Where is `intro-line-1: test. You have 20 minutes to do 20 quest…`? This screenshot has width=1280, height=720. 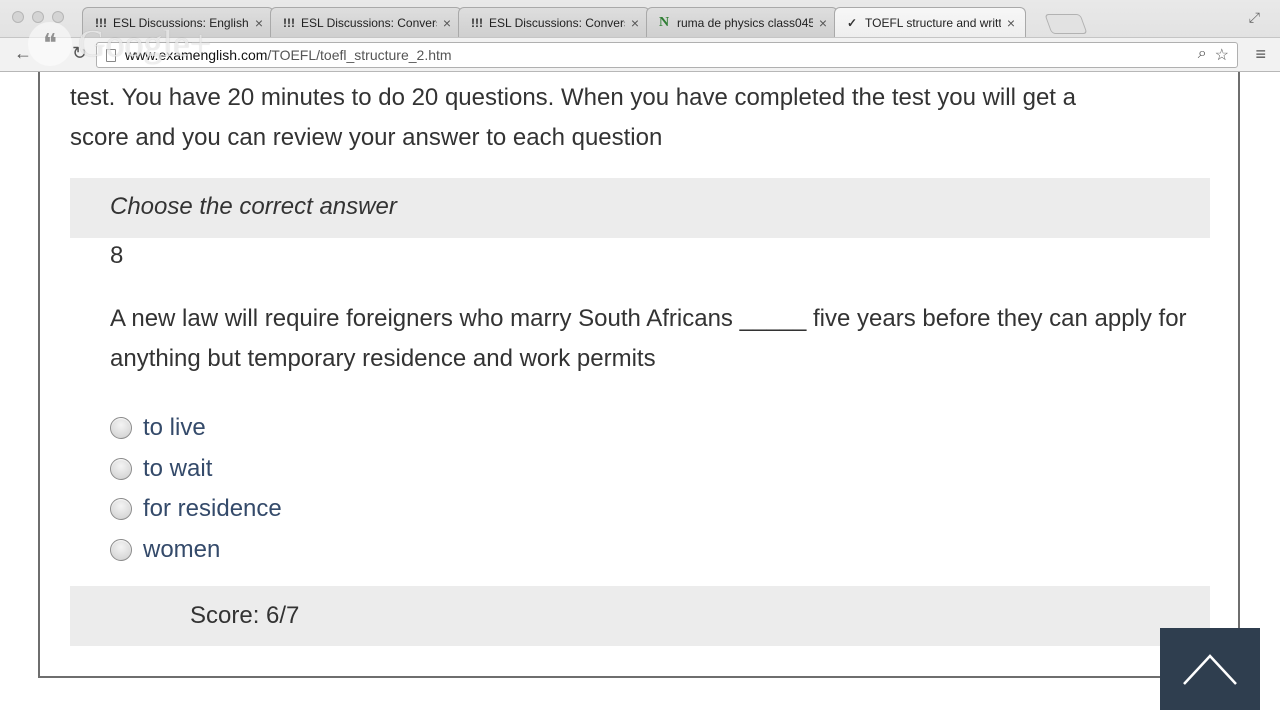
intro-line-1: test. You have 20 minutes to do 20 quest… is located at coordinates (573, 97).